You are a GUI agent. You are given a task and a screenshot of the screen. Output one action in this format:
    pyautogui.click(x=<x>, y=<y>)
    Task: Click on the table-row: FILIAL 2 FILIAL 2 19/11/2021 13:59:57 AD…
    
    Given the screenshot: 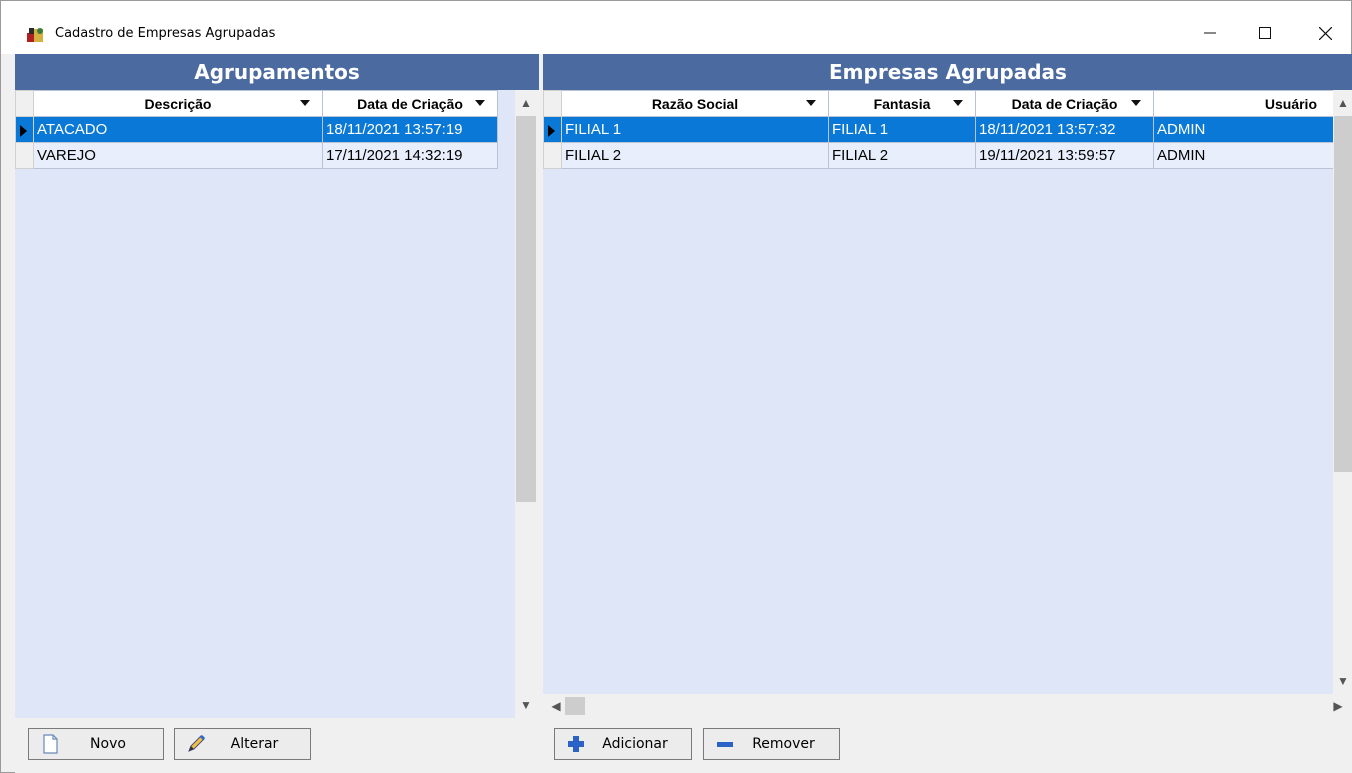 What is the action you would take?
    pyautogui.click(x=938, y=155)
    